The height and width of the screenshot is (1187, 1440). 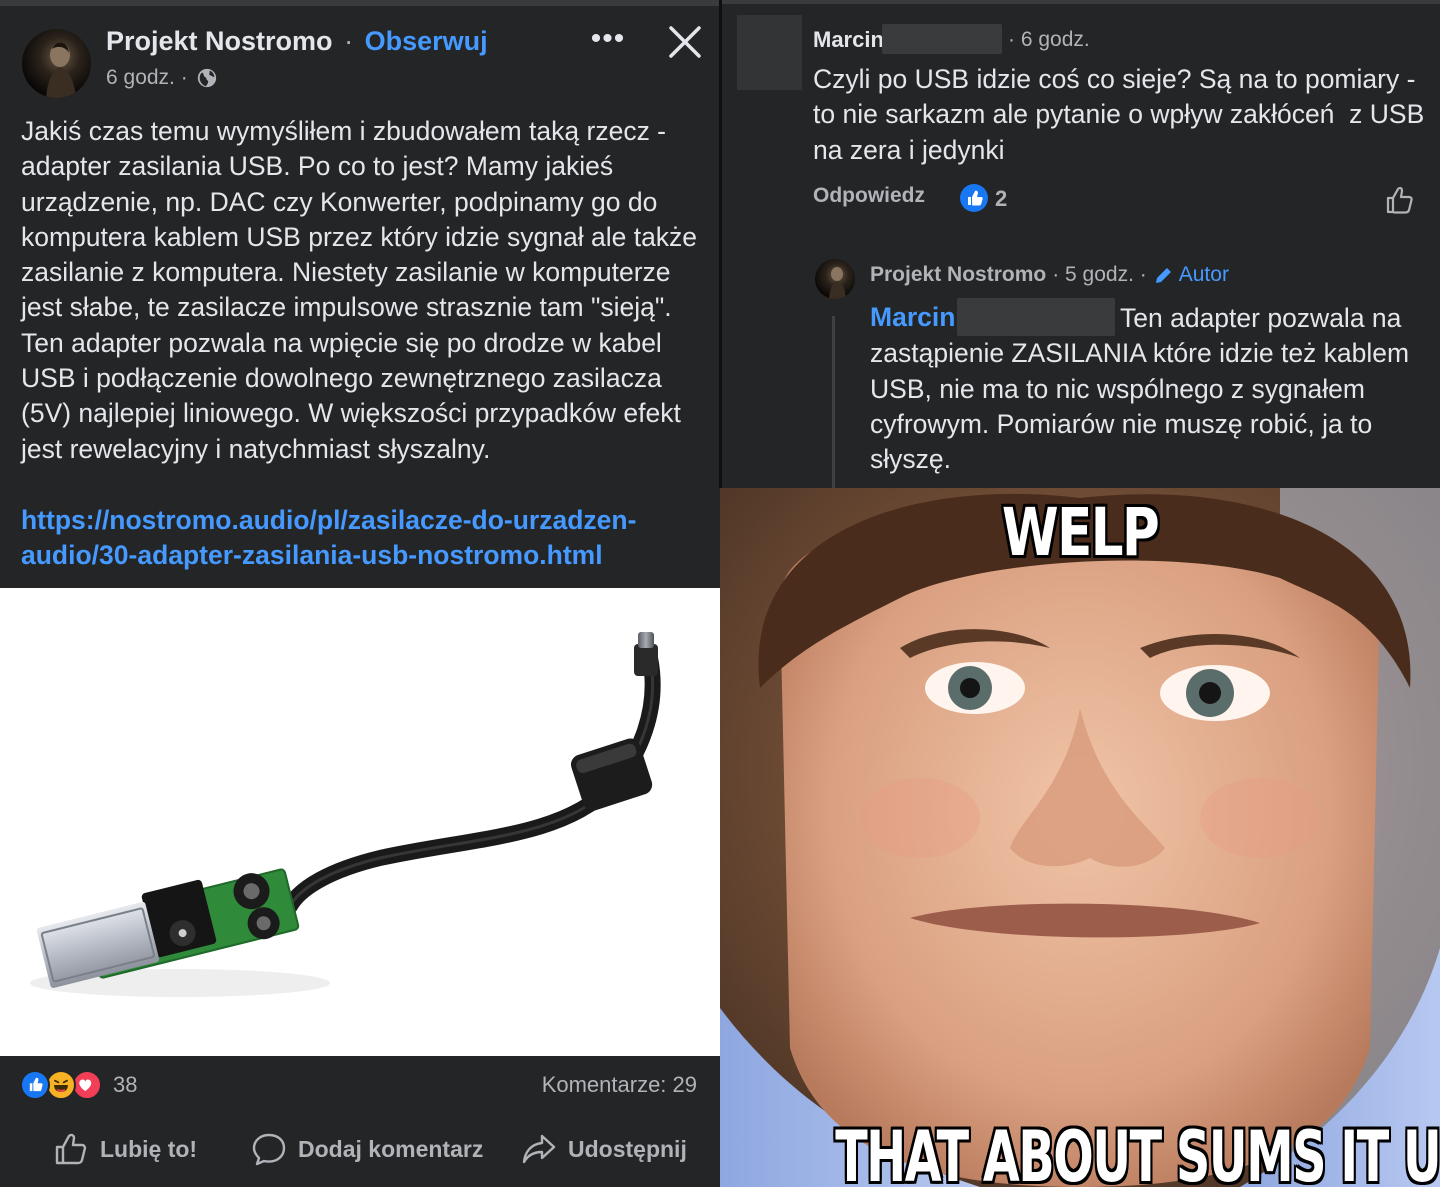 What do you see at coordinates (1137, 1151) in the screenshot?
I see `meme-bottom-text: THAT ABOUT SUMS IT UP` at bounding box center [1137, 1151].